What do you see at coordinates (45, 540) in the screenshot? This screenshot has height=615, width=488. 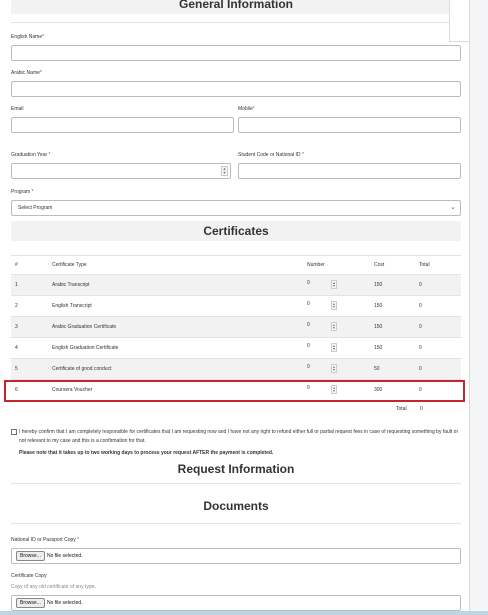 I see `national-id-label: National ID or Passport Copy *` at bounding box center [45, 540].